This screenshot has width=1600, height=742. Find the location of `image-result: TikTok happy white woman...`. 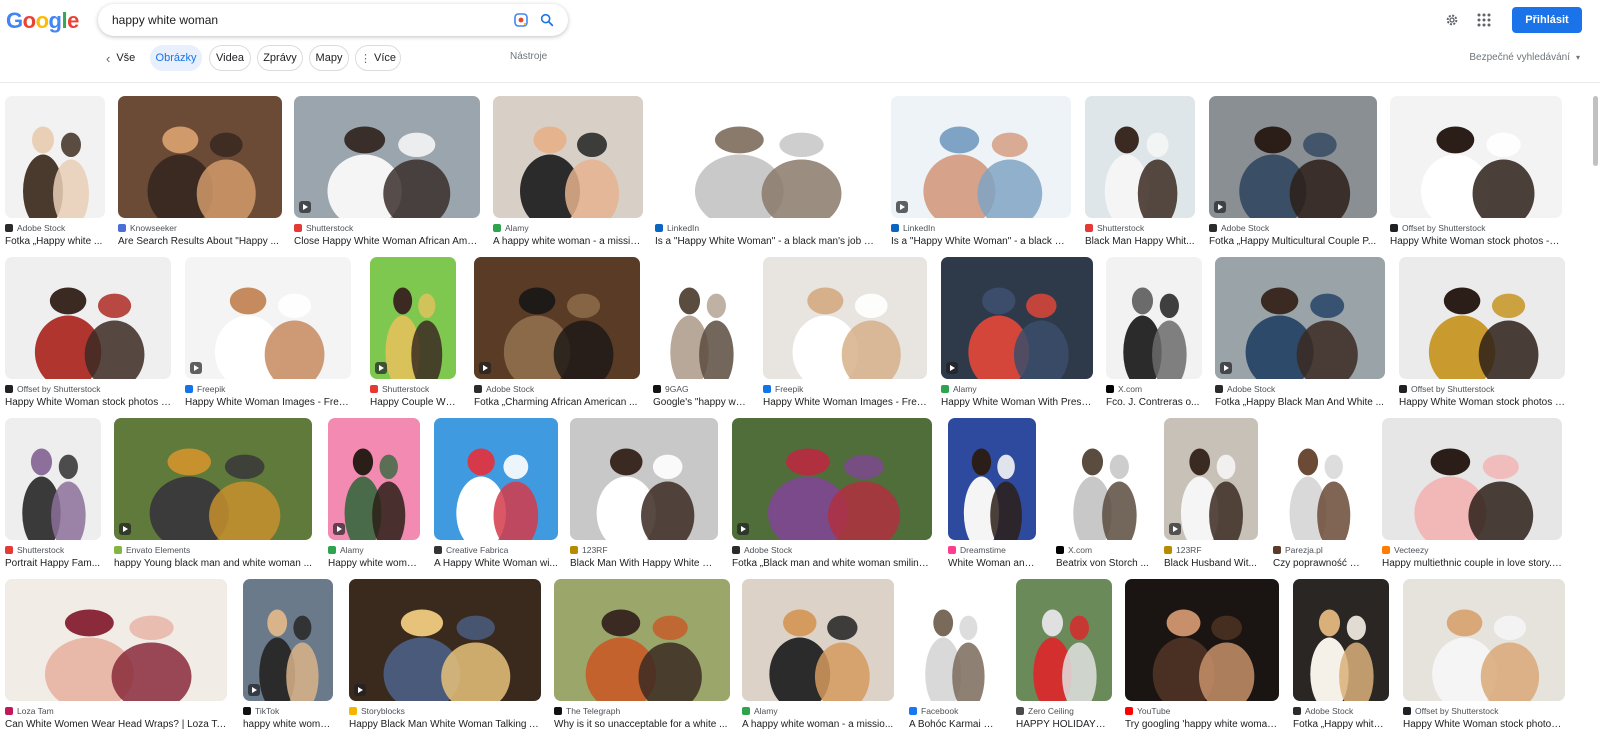

image-result: TikTok happy white woman... is located at coordinates (288, 654).